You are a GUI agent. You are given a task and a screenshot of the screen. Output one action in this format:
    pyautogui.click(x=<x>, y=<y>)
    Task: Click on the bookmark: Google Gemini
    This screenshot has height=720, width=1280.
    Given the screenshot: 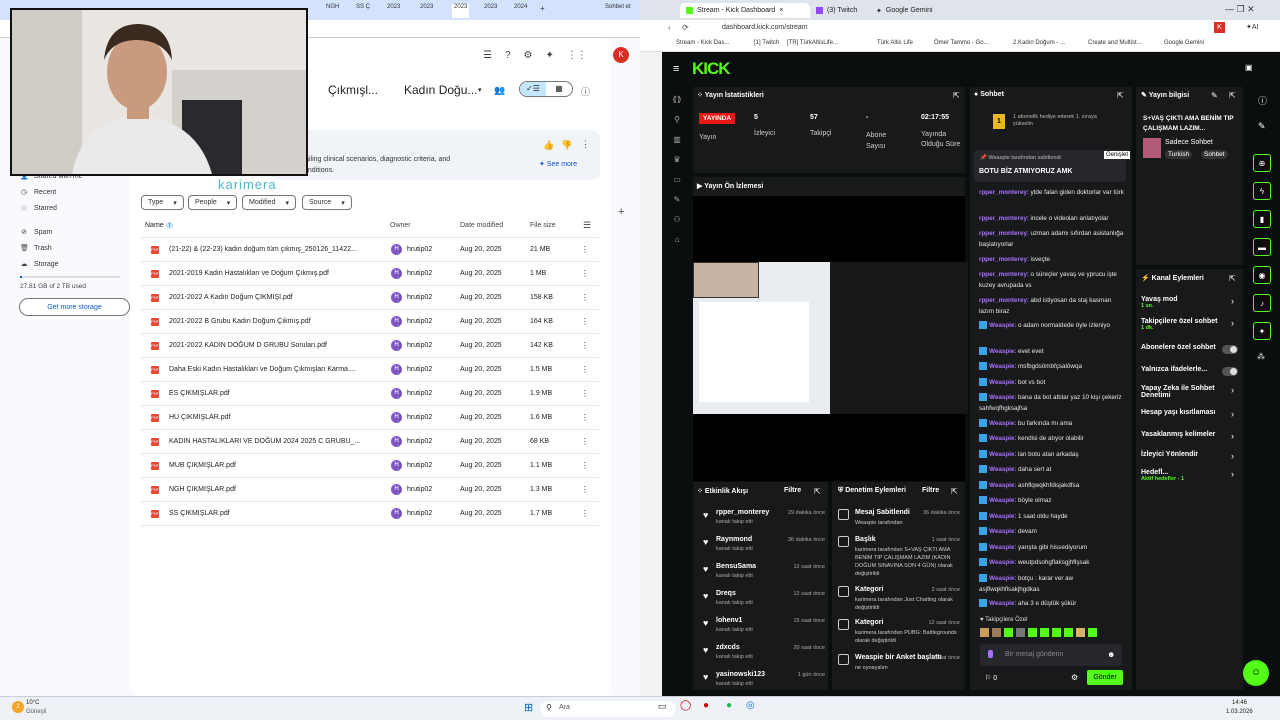 What is the action you would take?
    pyautogui.click(x=1184, y=43)
    